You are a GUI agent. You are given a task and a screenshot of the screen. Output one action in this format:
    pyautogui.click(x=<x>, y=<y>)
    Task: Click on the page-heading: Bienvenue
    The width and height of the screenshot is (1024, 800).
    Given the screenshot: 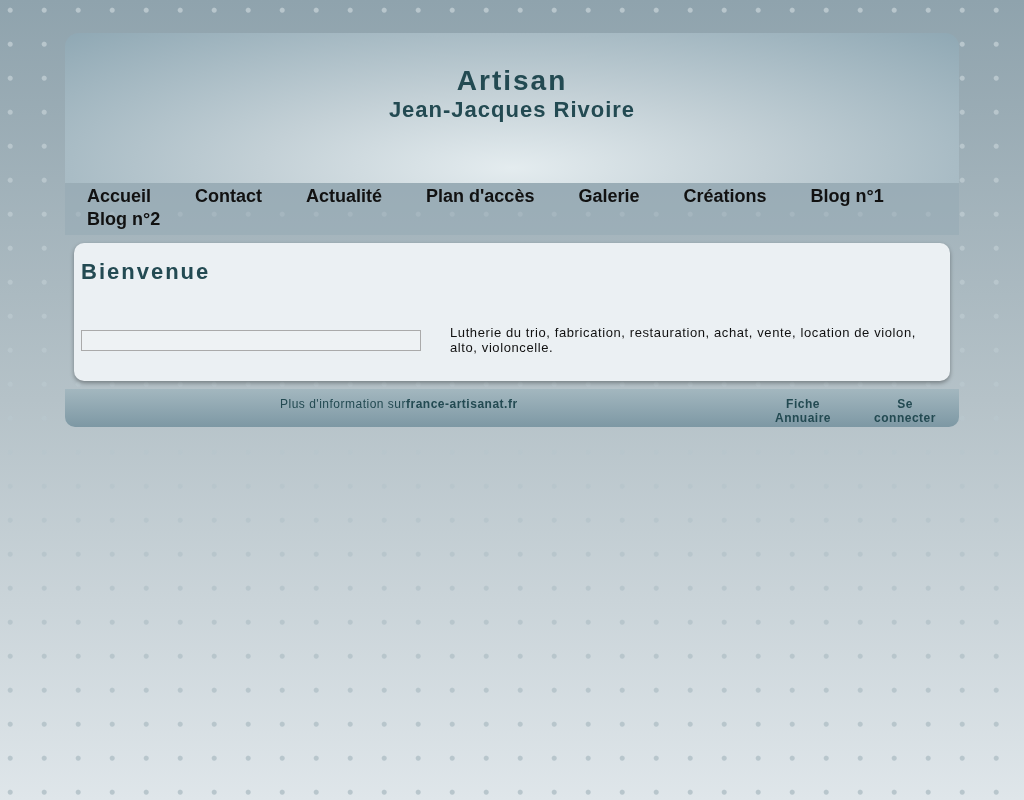 What is the action you would take?
    pyautogui.click(x=146, y=272)
    